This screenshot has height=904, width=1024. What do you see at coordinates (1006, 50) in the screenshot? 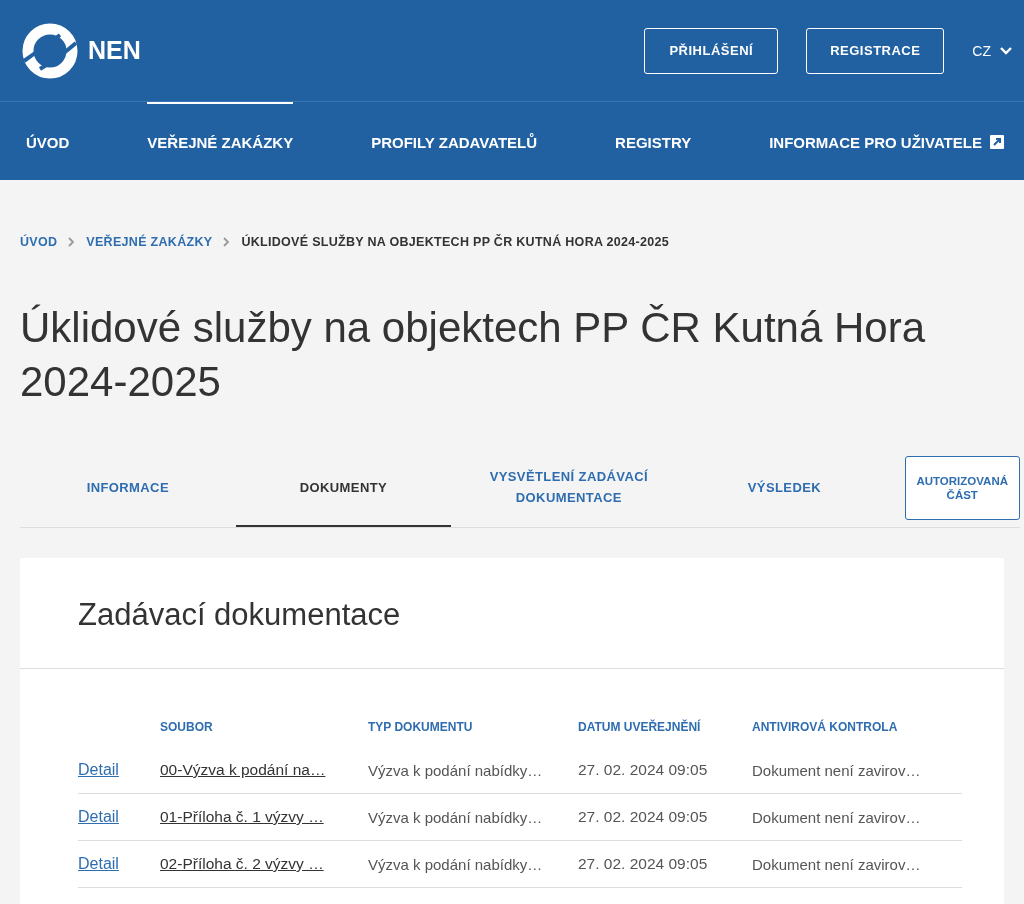
I see `chevron-down-icon` at bounding box center [1006, 50].